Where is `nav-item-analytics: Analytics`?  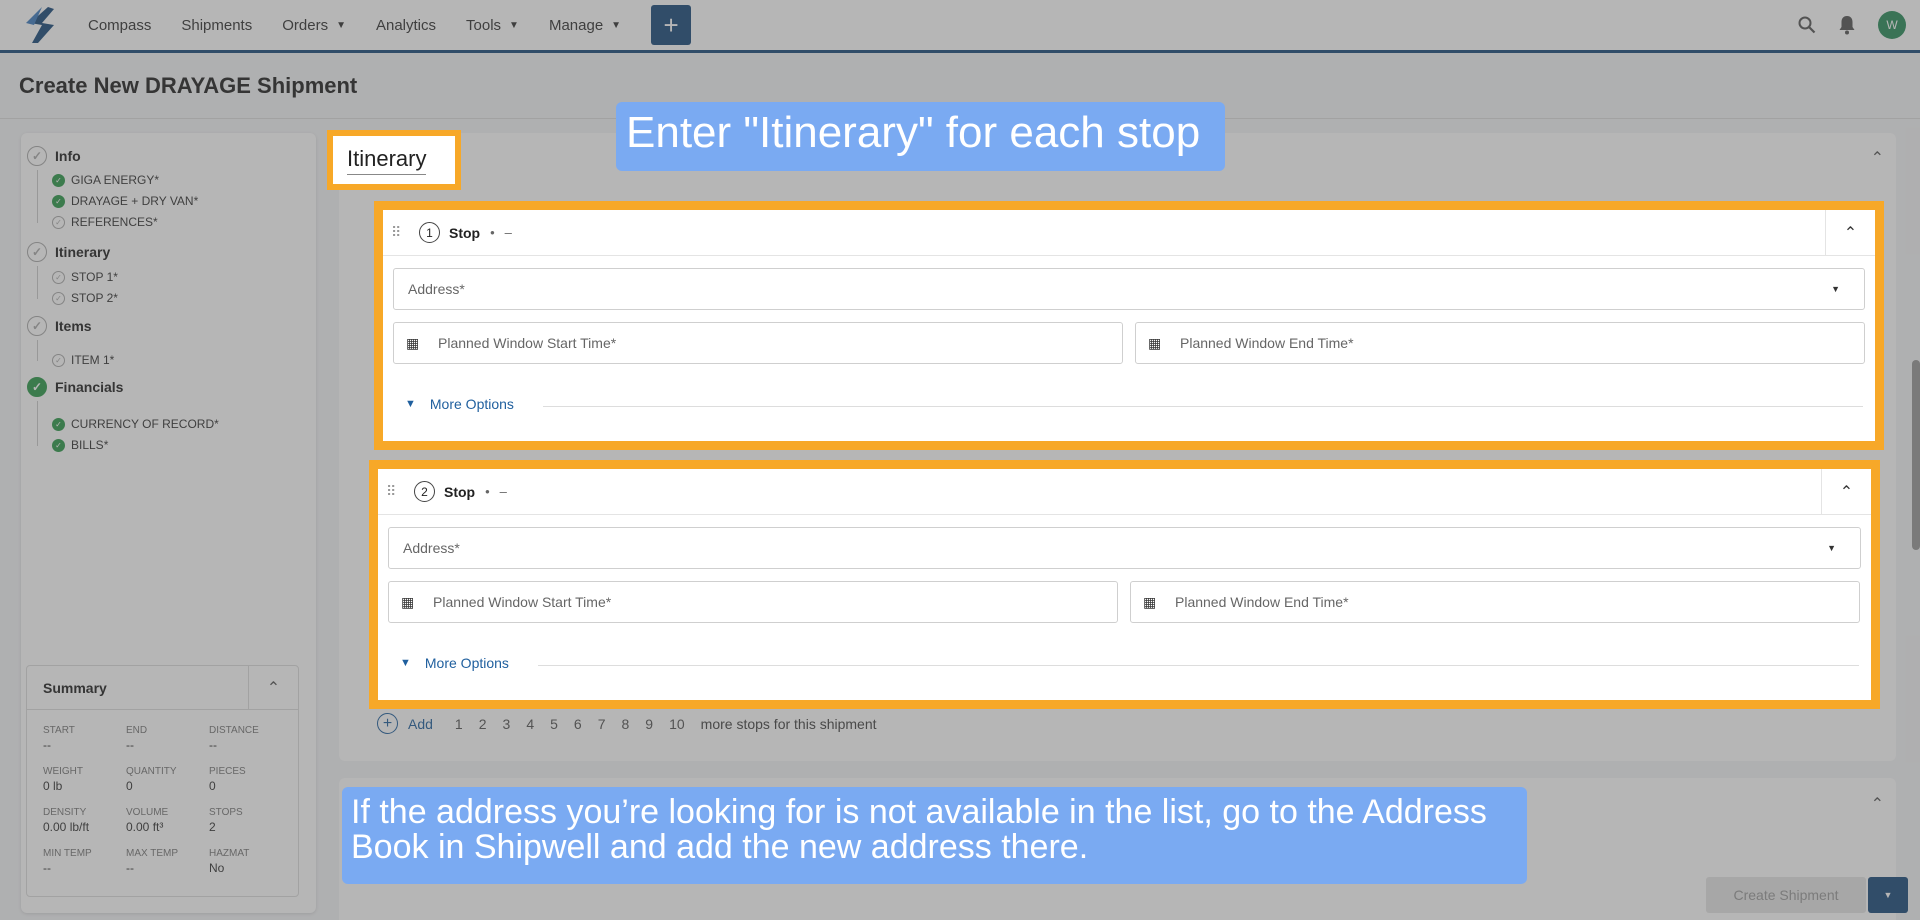 nav-item-analytics: Analytics is located at coordinates (406, 25).